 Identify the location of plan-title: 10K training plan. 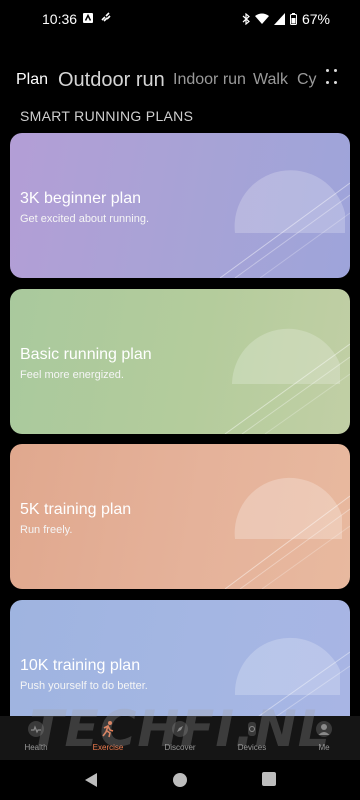
(80, 665).